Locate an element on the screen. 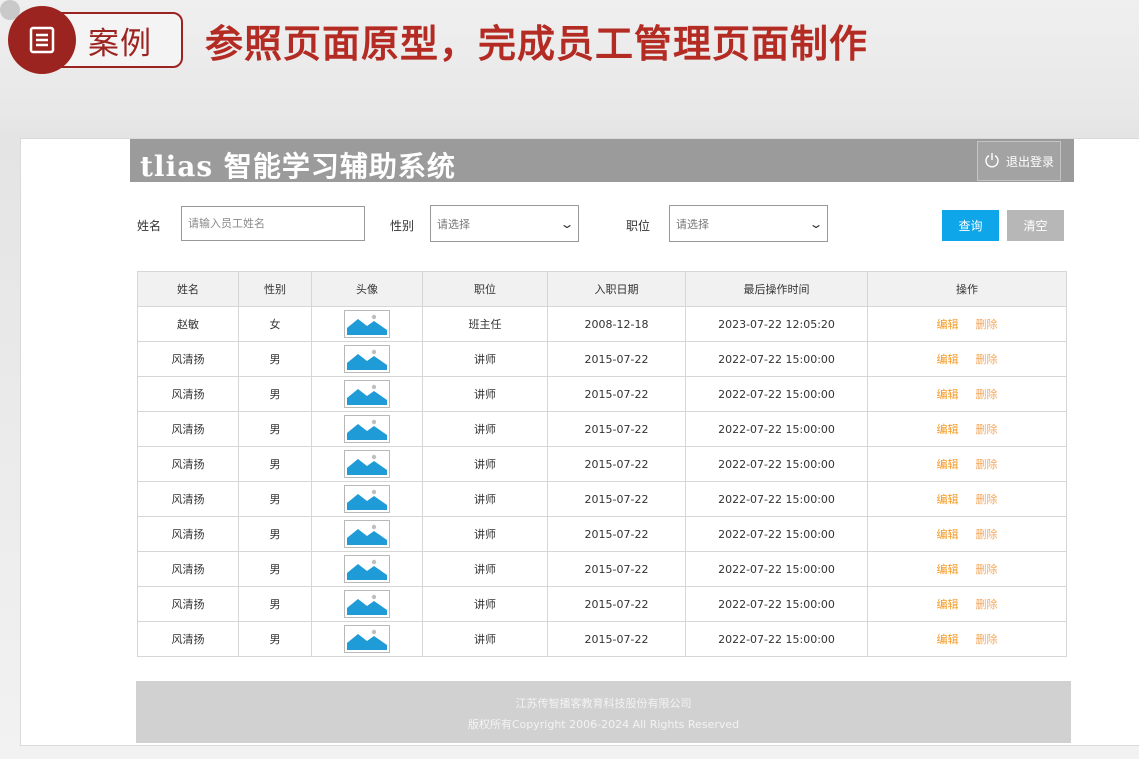 The image size is (1139, 759). app-header: tlias 智能学习辅助系统 退出登录 is located at coordinates (602, 161).